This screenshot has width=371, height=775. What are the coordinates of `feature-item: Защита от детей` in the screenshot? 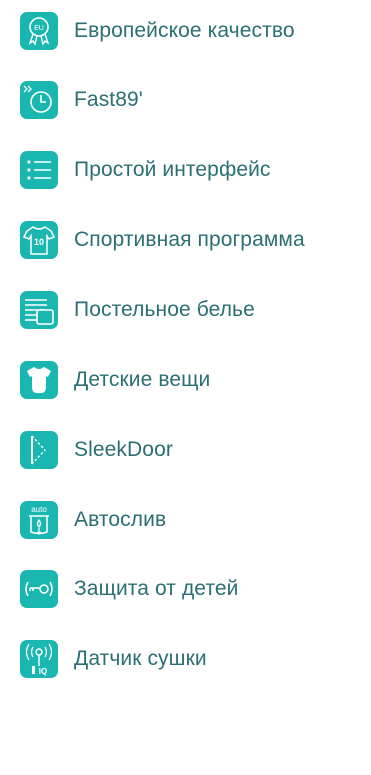 It's located at (185, 589).